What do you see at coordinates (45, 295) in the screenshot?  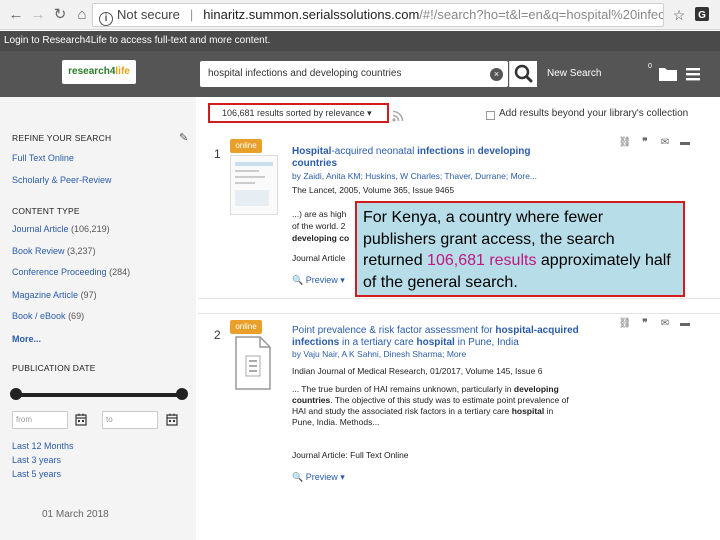 I see `content-type-label: Magazine Article` at bounding box center [45, 295].